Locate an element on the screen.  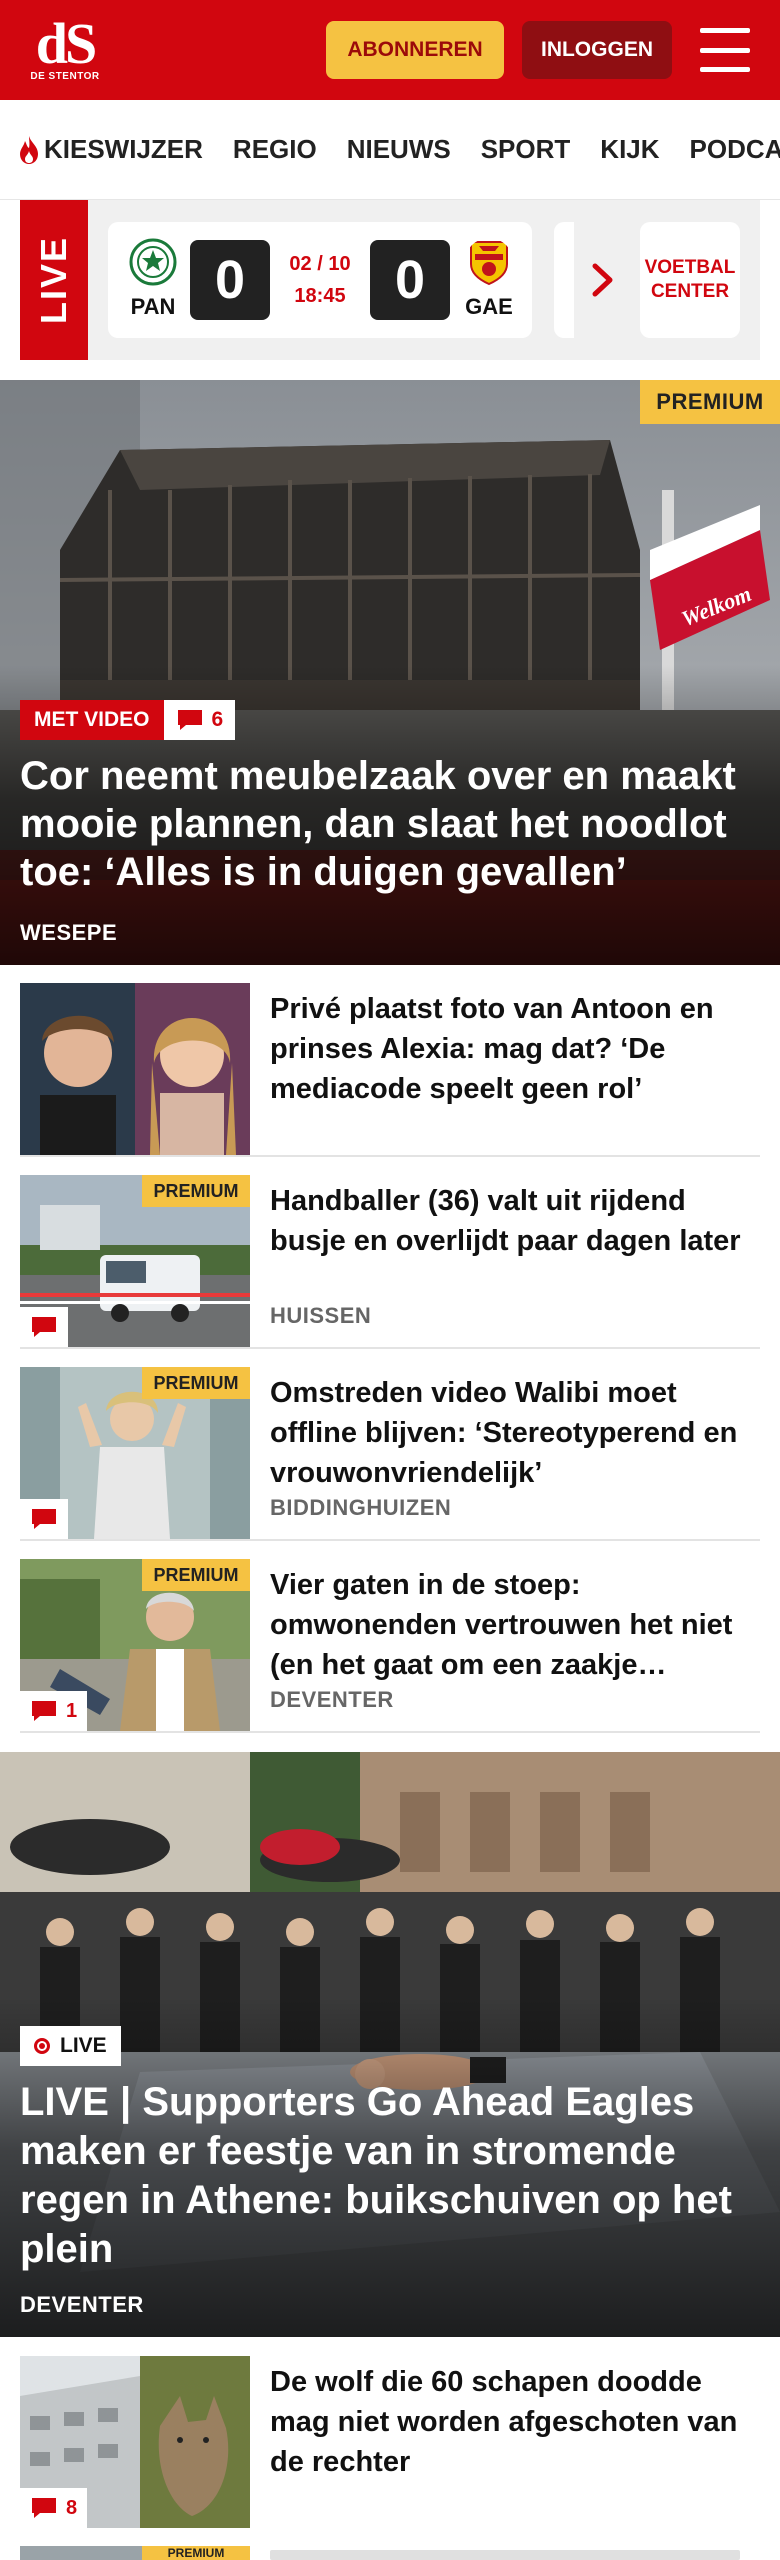
teaser-title-stub is located at coordinates (505, 2555).